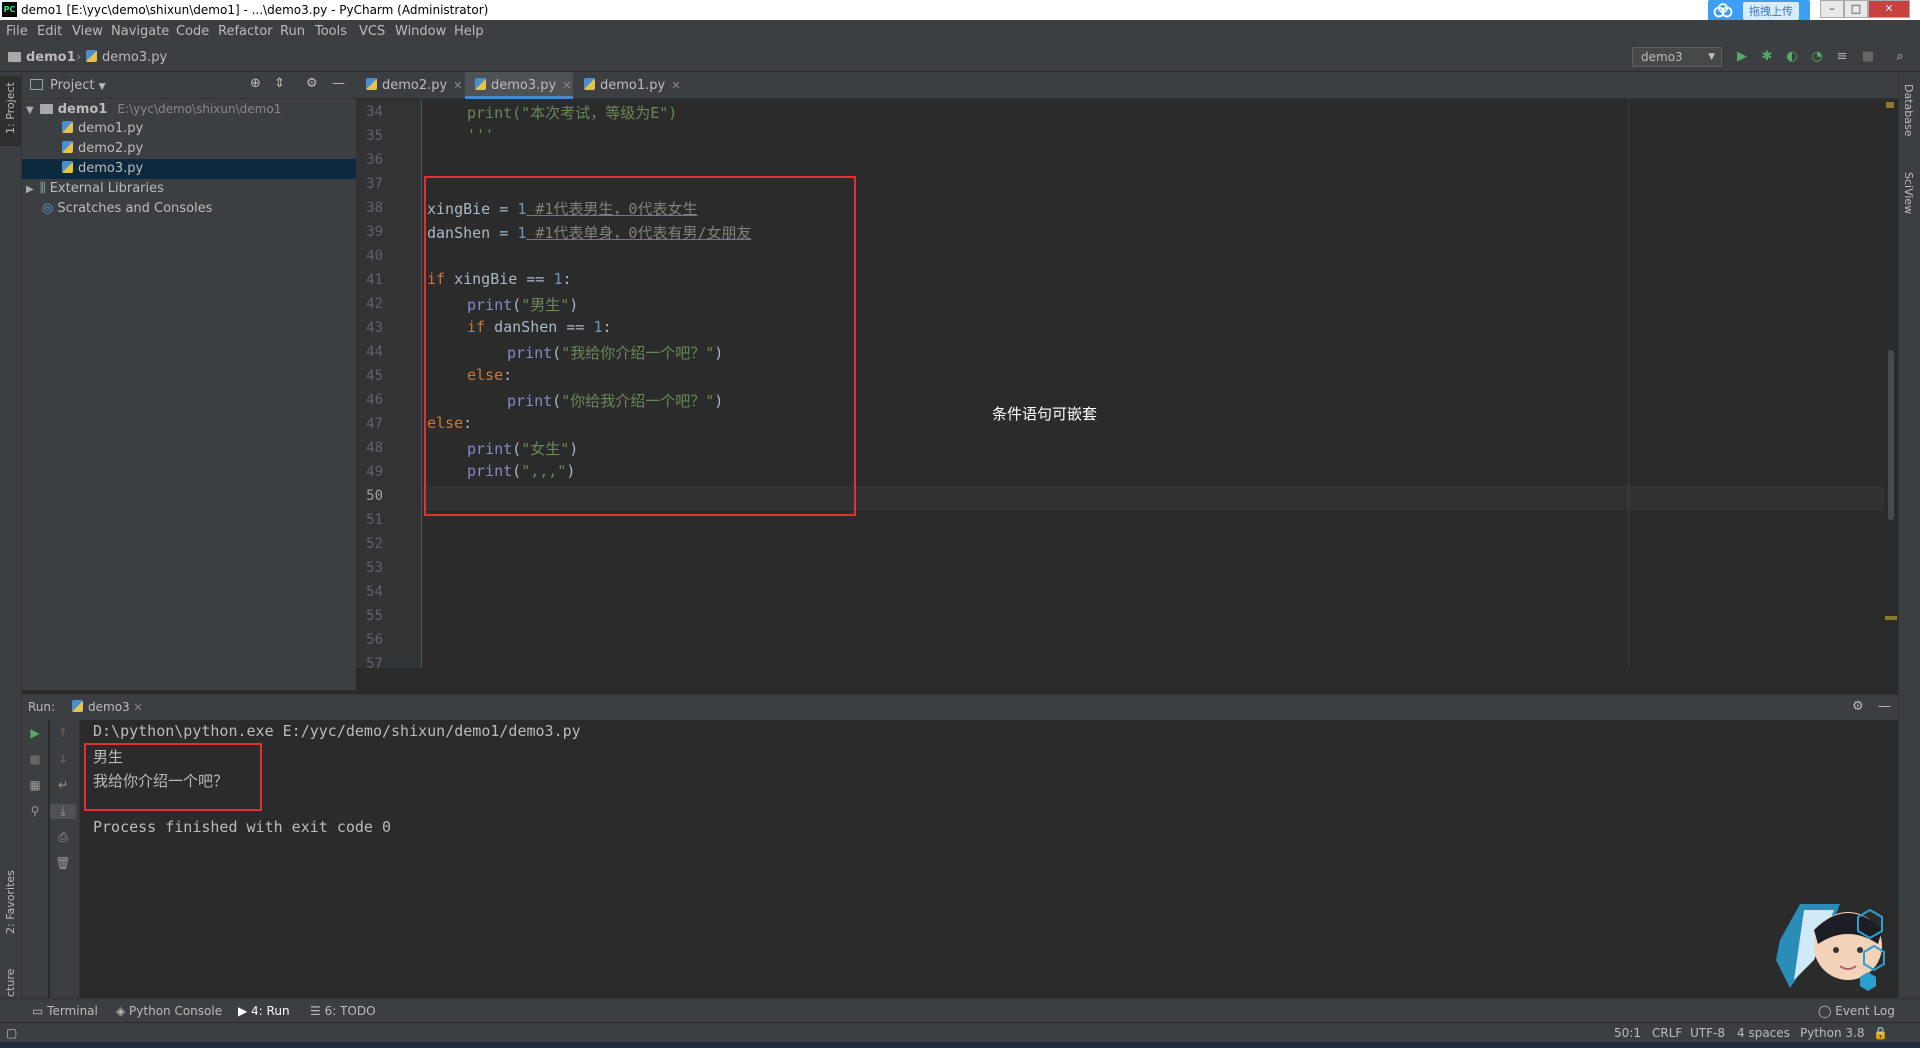  I want to click on avatar, so click(1830, 947).